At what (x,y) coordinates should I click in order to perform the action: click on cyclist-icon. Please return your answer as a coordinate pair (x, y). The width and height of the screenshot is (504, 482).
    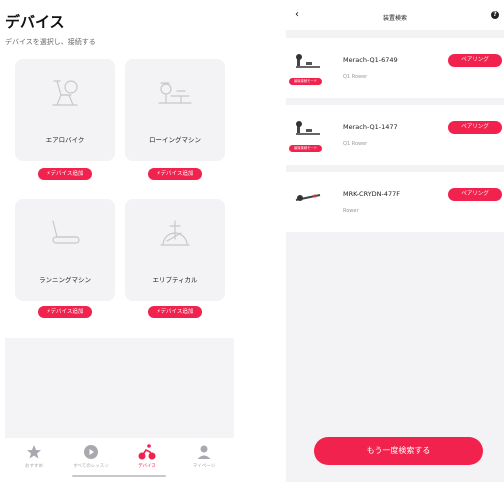
    Looking at the image, I should click on (147, 452).